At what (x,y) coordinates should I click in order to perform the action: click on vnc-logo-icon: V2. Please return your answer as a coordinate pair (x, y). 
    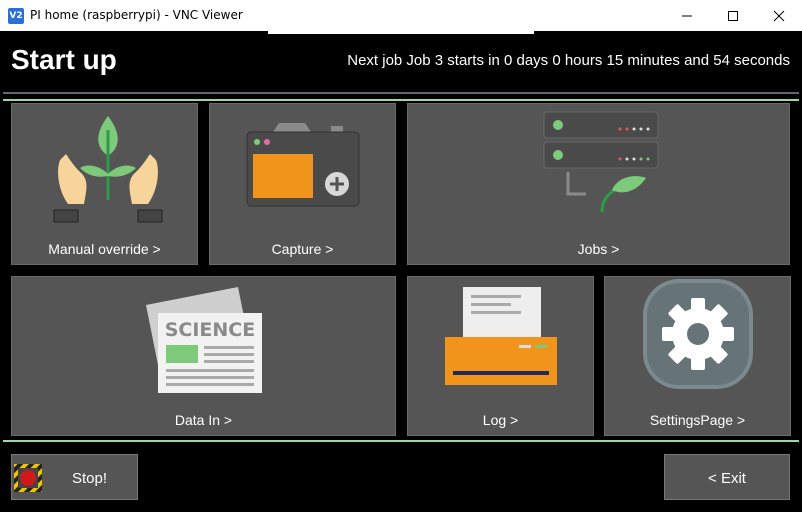
    Looking at the image, I should click on (16, 16).